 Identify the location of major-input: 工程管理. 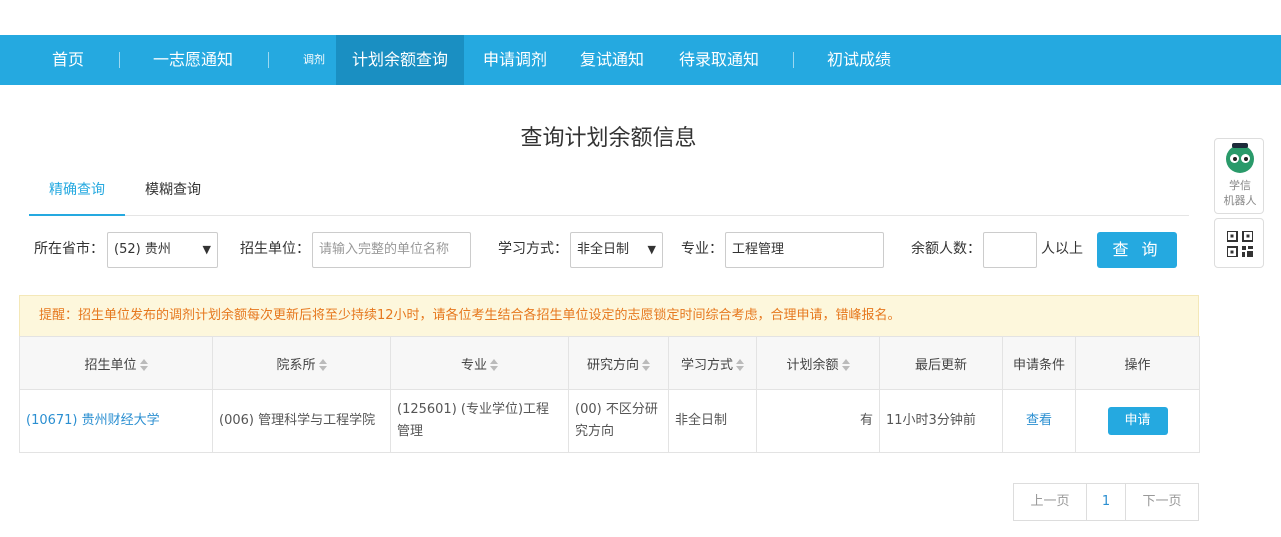
(804, 250).